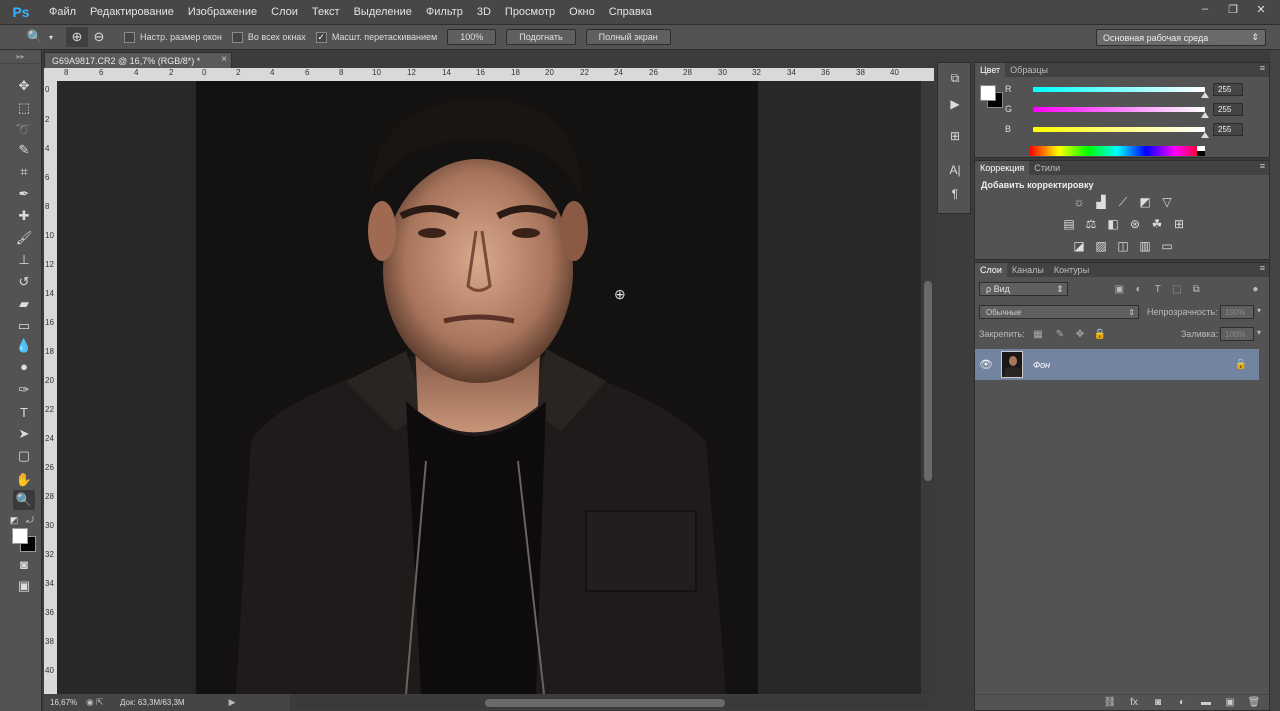 This screenshot has height=711, width=1280. What do you see at coordinates (284, 12) in the screenshot?
I see `menu-layer: Слои` at bounding box center [284, 12].